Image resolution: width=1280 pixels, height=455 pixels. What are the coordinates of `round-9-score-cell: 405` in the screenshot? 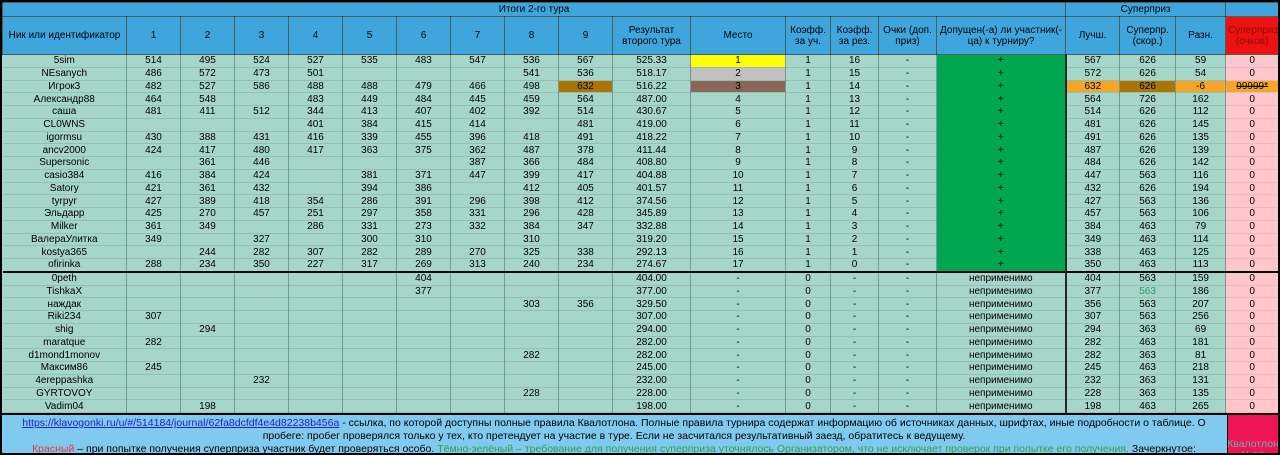 It's located at (585, 189).